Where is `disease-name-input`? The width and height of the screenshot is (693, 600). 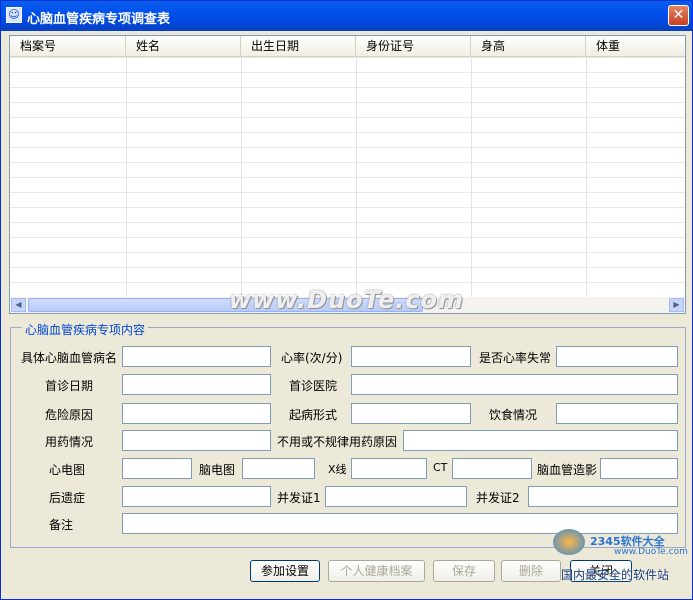 disease-name-input is located at coordinates (196, 356).